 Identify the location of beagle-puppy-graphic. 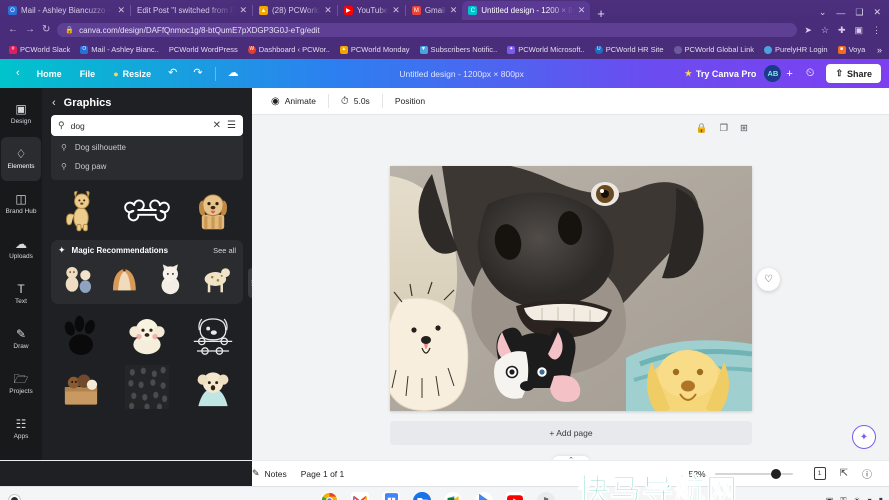
(213, 210).